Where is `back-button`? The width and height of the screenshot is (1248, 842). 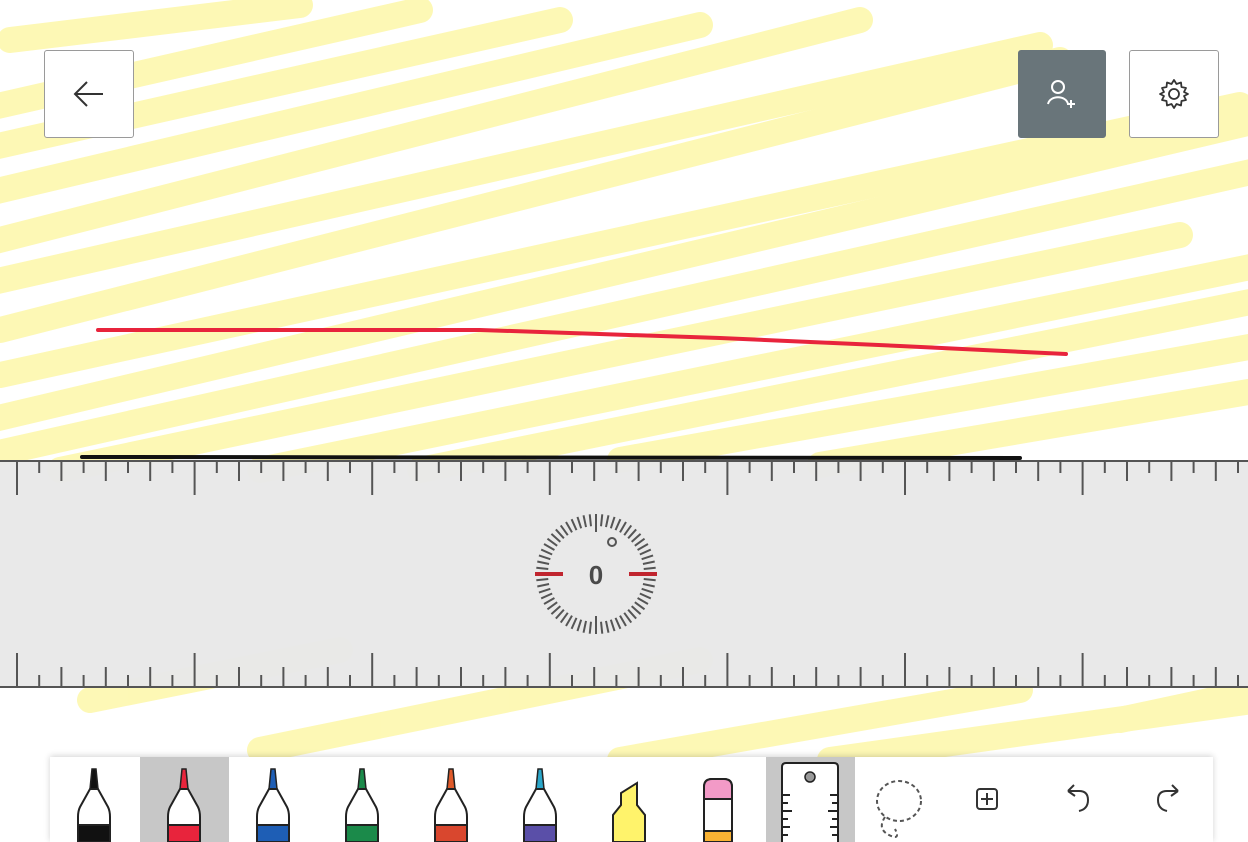
back-button is located at coordinates (89, 94).